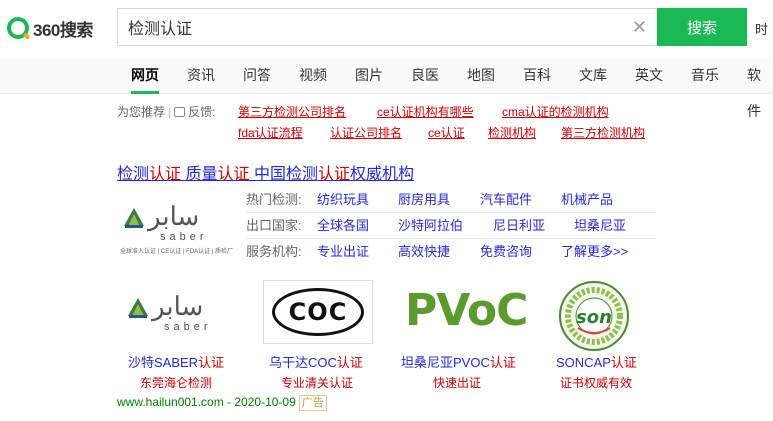 Image resolution: width=773 pixels, height=421 pixels. What do you see at coordinates (180, 112) in the screenshot?
I see `feedback-icon` at bounding box center [180, 112].